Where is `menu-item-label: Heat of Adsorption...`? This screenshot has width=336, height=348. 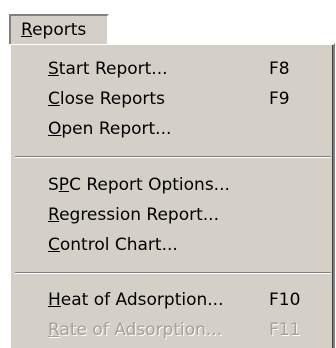
menu-item-label: Heat of Adsorption... is located at coordinates (136, 300).